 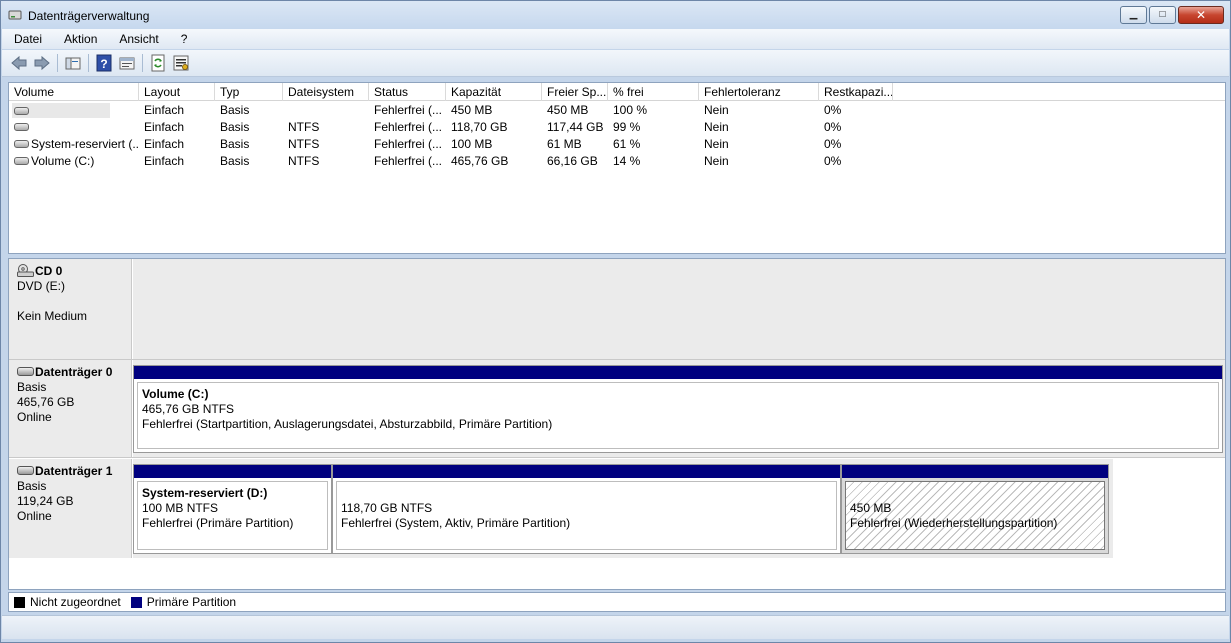 What do you see at coordinates (627, 161) in the screenshot?
I see `percent-free-cell: 14 %` at bounding box center [627, 161].